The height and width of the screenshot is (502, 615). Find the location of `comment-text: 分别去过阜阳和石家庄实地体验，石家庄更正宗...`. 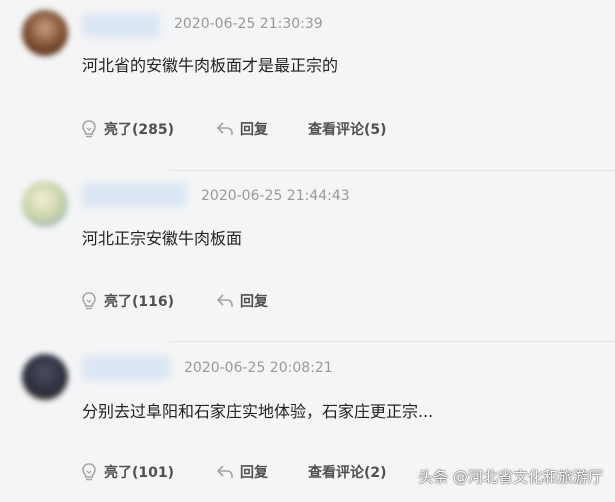

comment-text: 分别去过阜阳和石家庄实地体验，石家庄更正宗... is located at coordinates (258, 411).